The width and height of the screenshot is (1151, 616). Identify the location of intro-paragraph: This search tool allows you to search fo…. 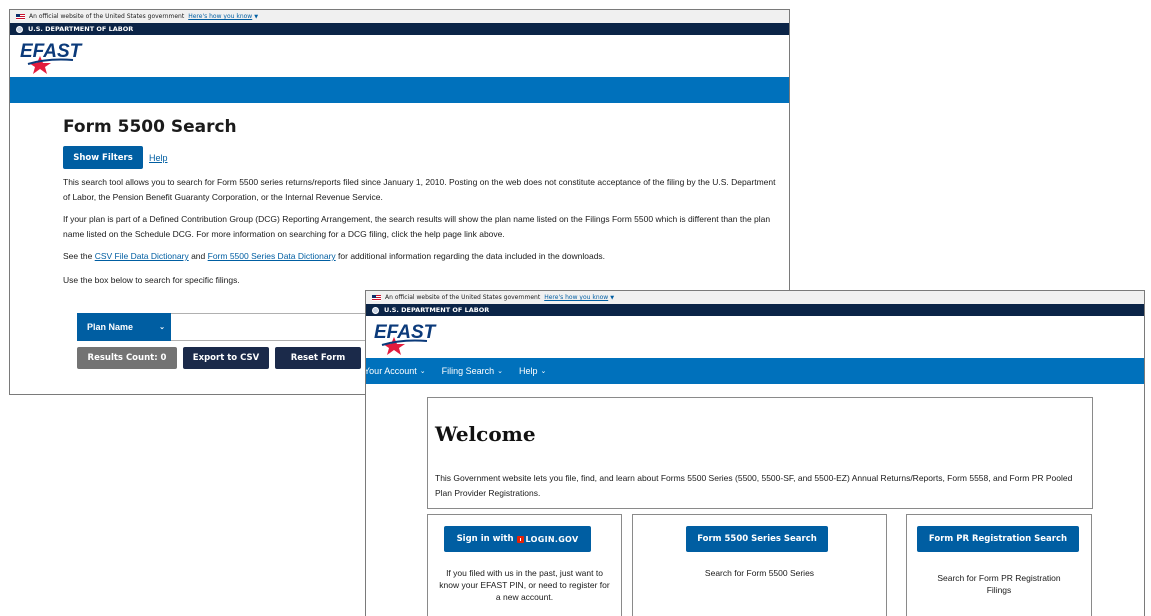
(419, 189).